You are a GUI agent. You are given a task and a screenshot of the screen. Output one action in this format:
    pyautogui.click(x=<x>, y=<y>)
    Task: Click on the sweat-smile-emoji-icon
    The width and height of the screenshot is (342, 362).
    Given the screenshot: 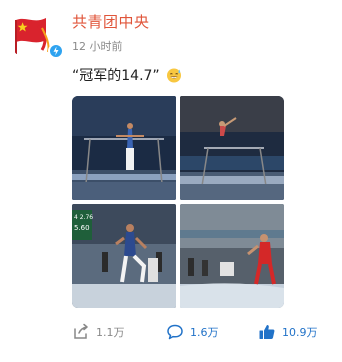 What is the action you would take?
    pyautogui.click(x=174, y=75)
    